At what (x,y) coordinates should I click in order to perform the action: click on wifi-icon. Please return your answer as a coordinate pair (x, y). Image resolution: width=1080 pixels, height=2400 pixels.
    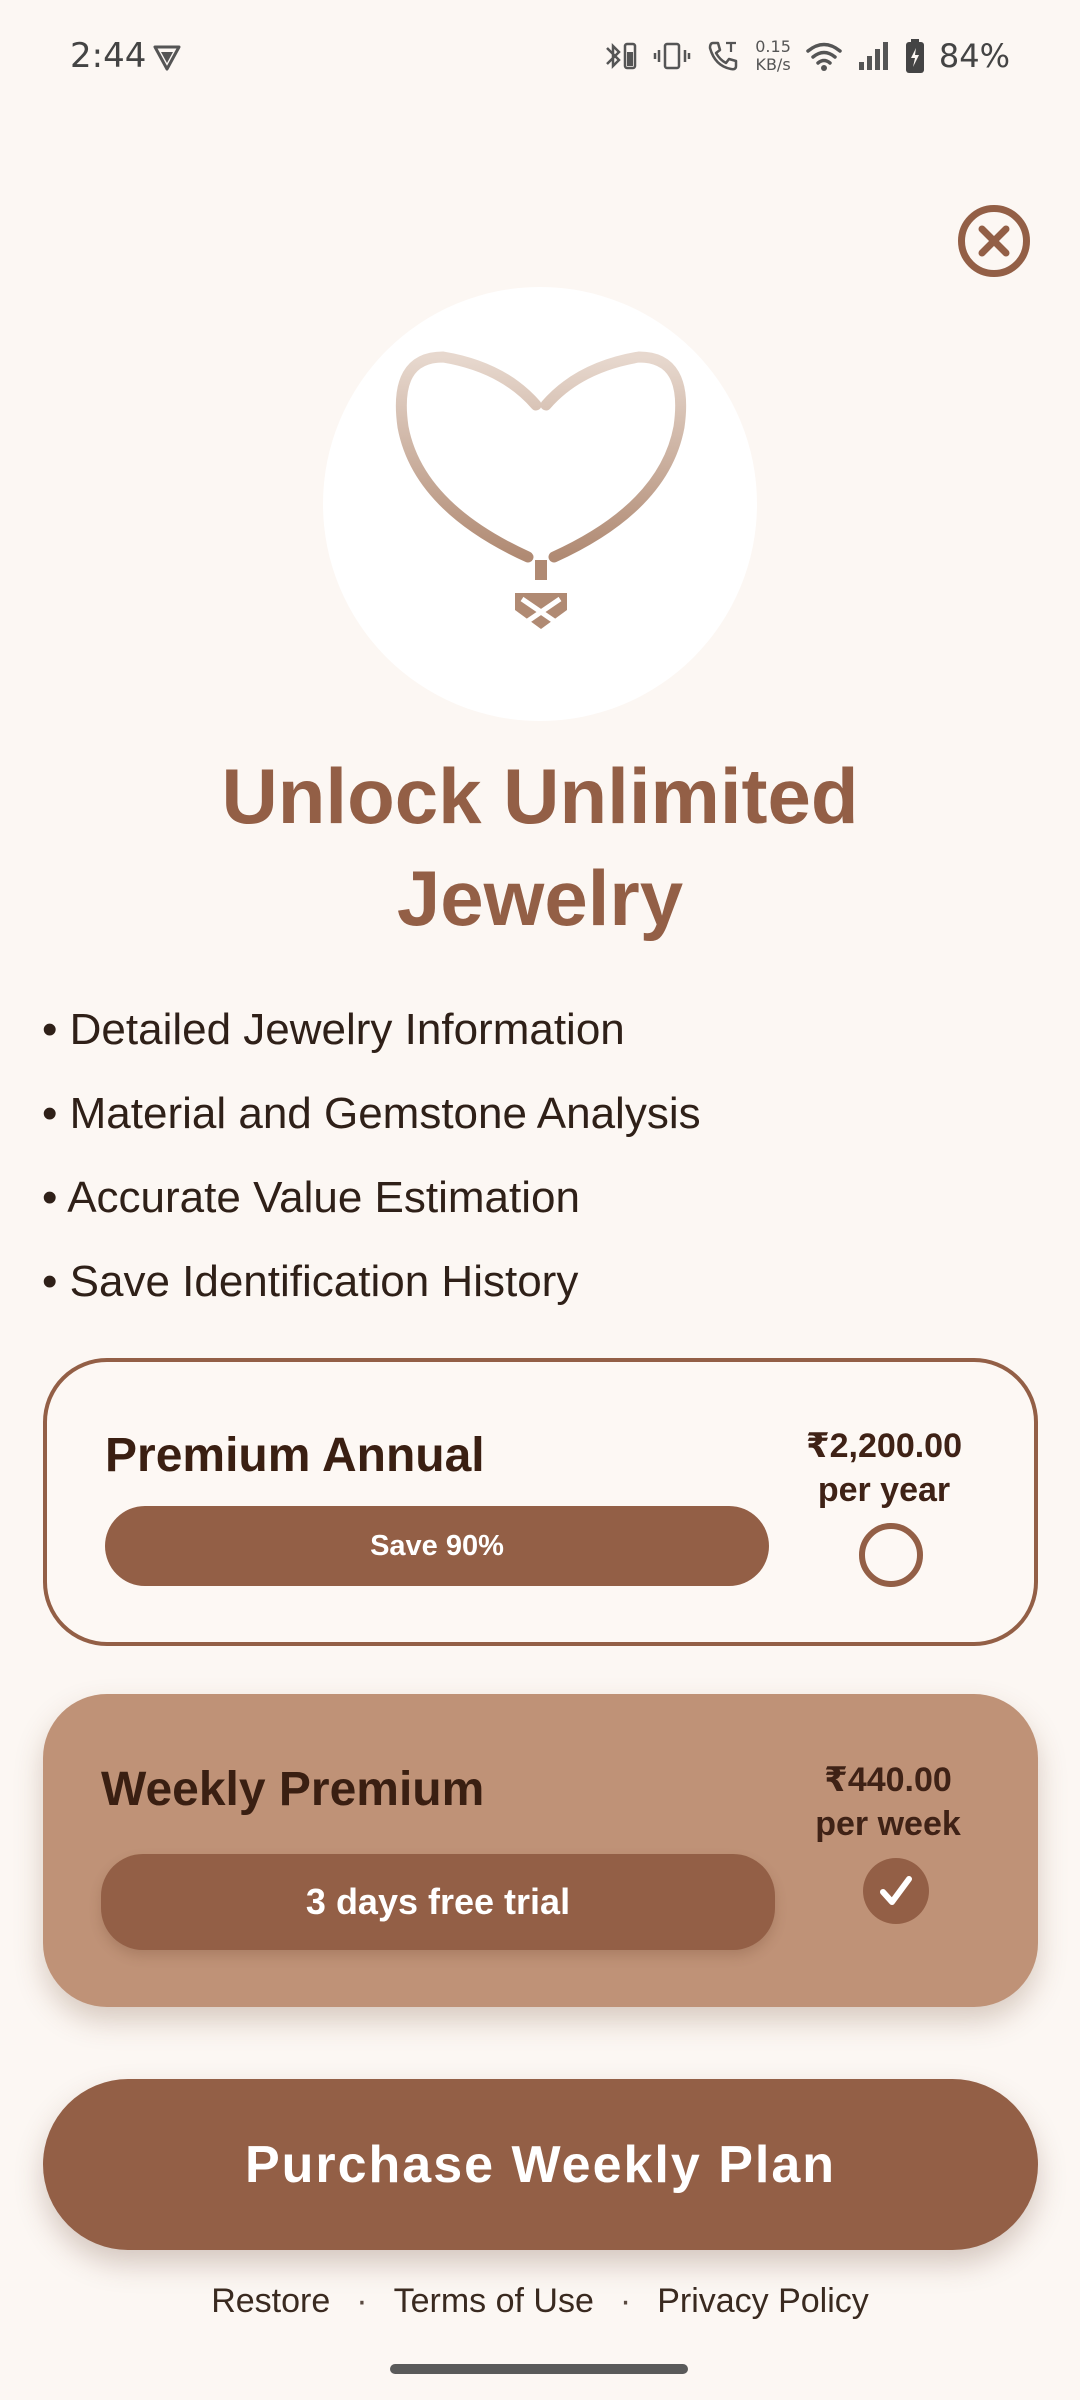
    Looking at the image, I should click on (824, 56).